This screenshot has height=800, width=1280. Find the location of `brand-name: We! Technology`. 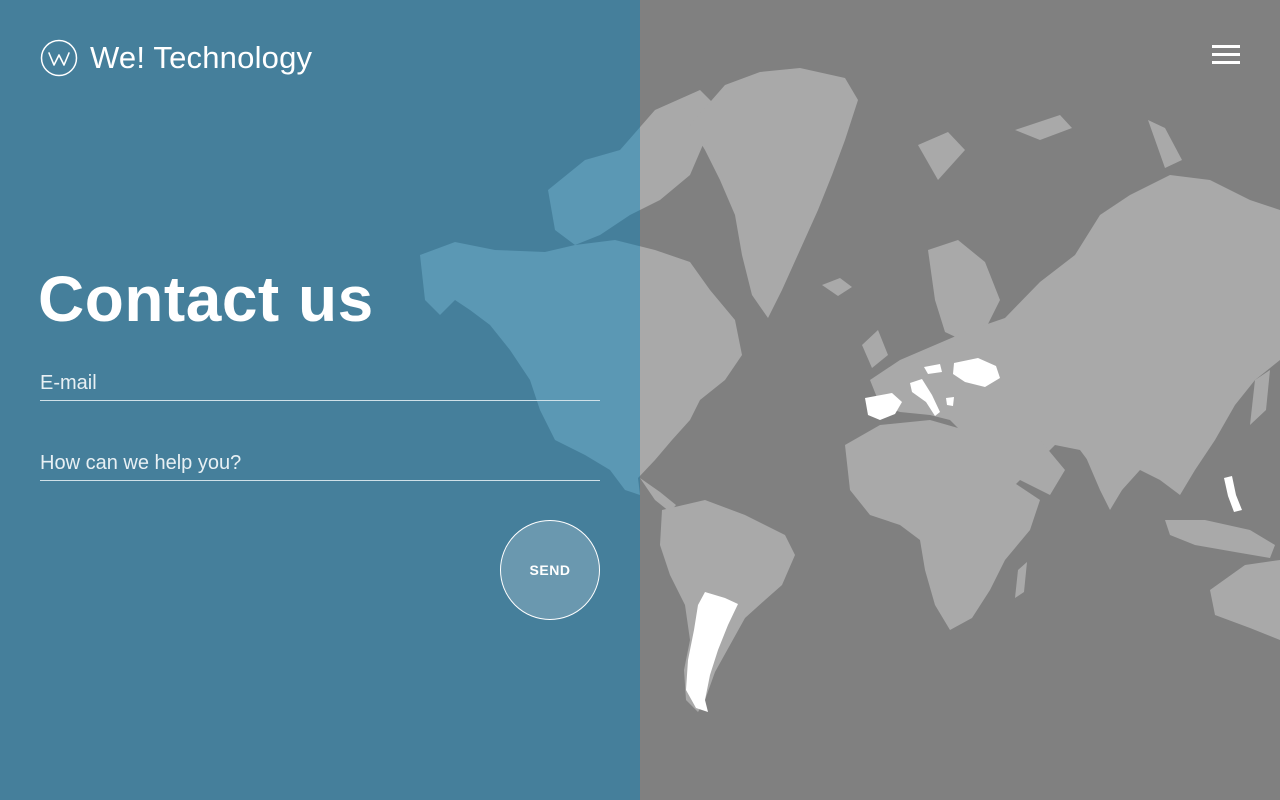

brand-name: We! Technology is located at coordinates (201, 57).